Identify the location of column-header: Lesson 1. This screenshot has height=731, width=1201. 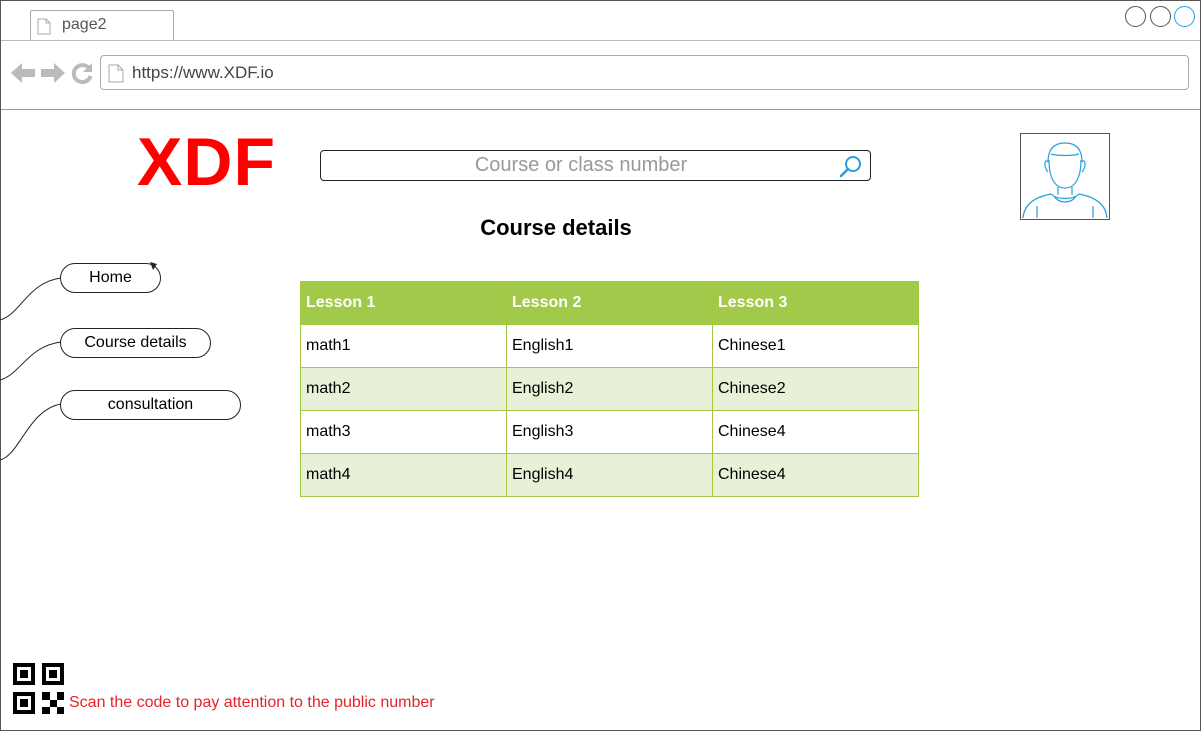
(403, 303).